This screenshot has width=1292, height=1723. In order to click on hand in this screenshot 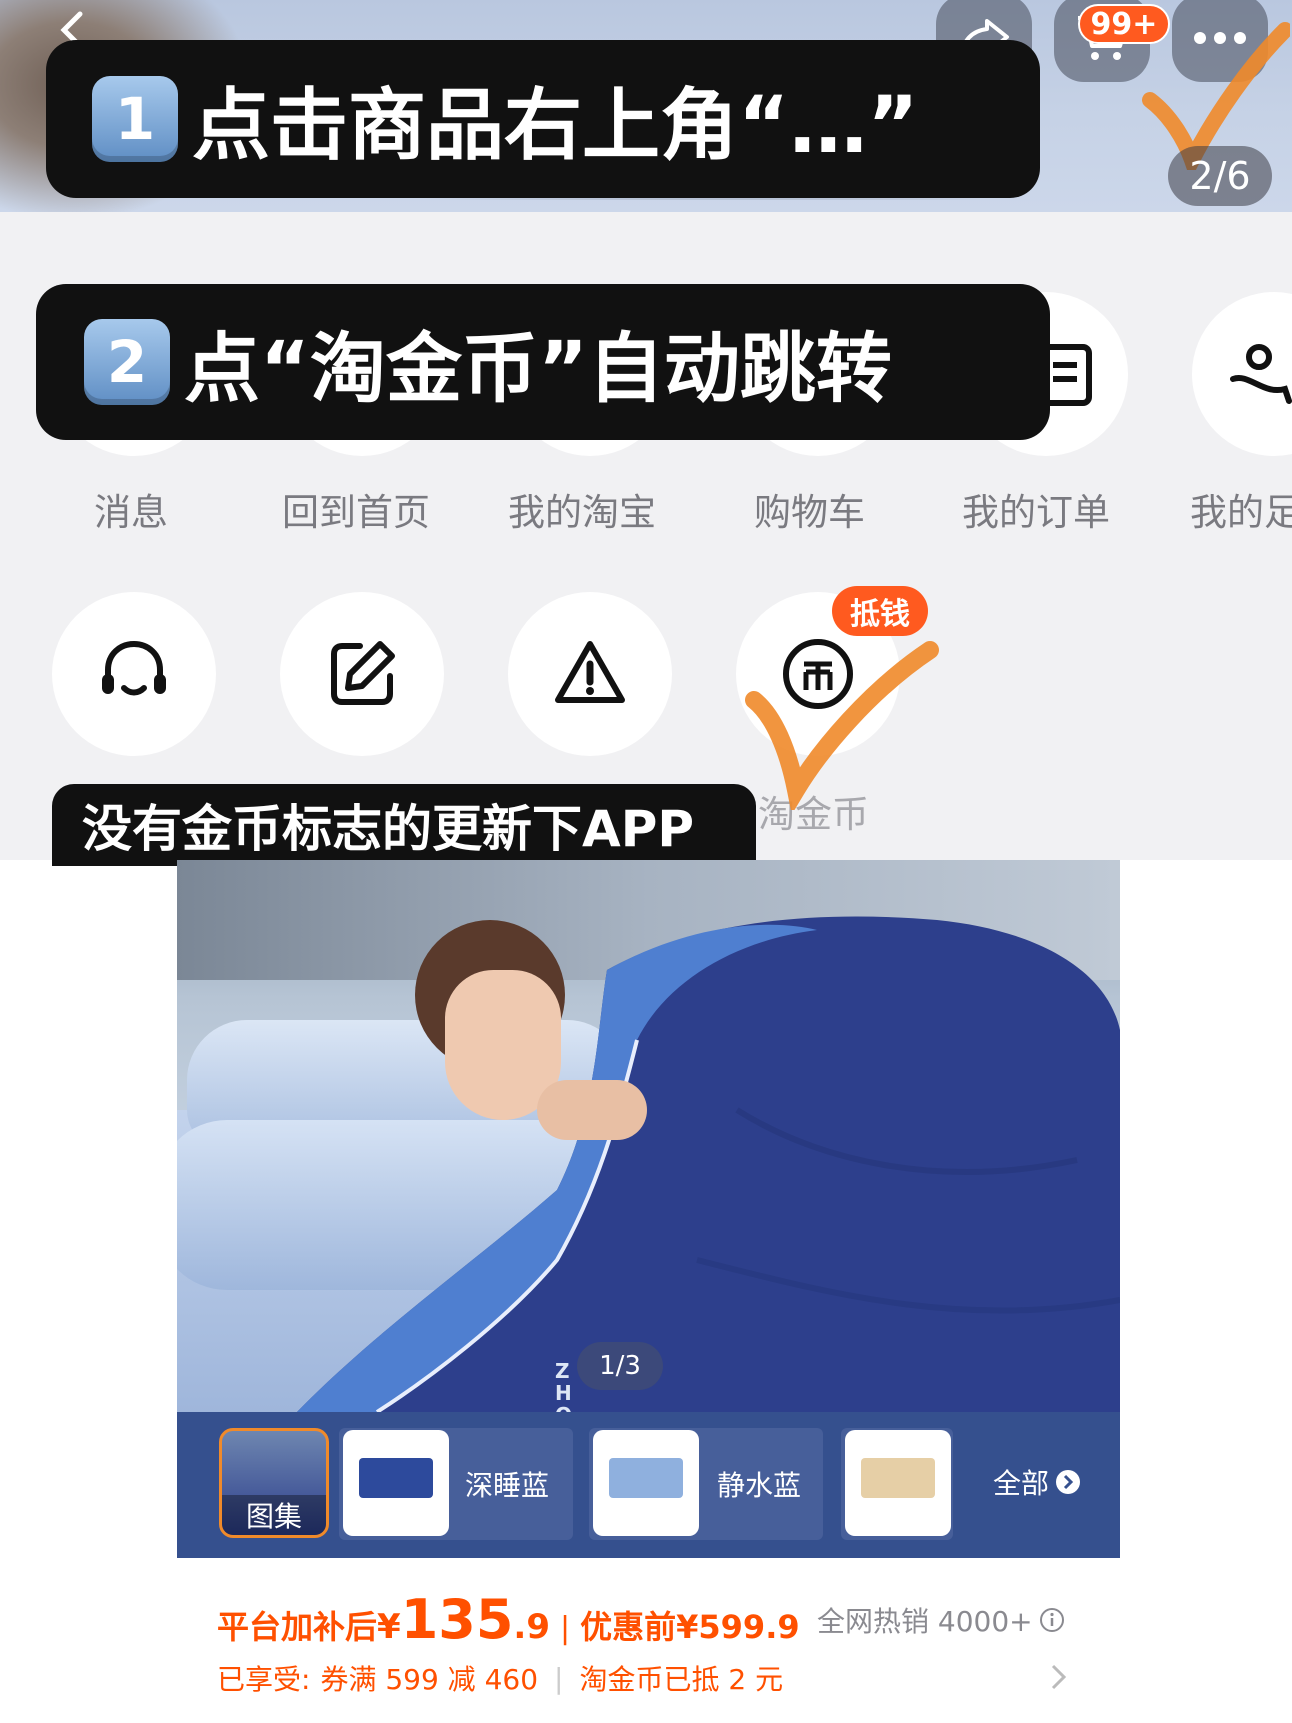, I will do `click(592, 1110)`.